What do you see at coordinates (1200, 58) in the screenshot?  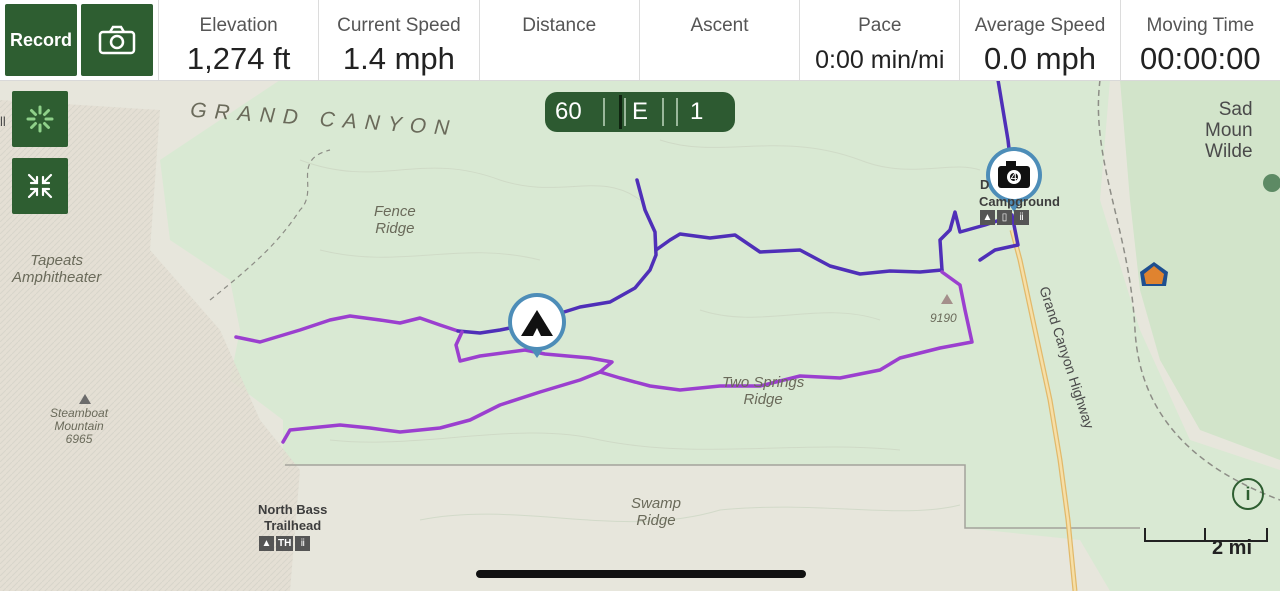 I see `stat-value: 00:00:00` at bounding box center [1200, 58].